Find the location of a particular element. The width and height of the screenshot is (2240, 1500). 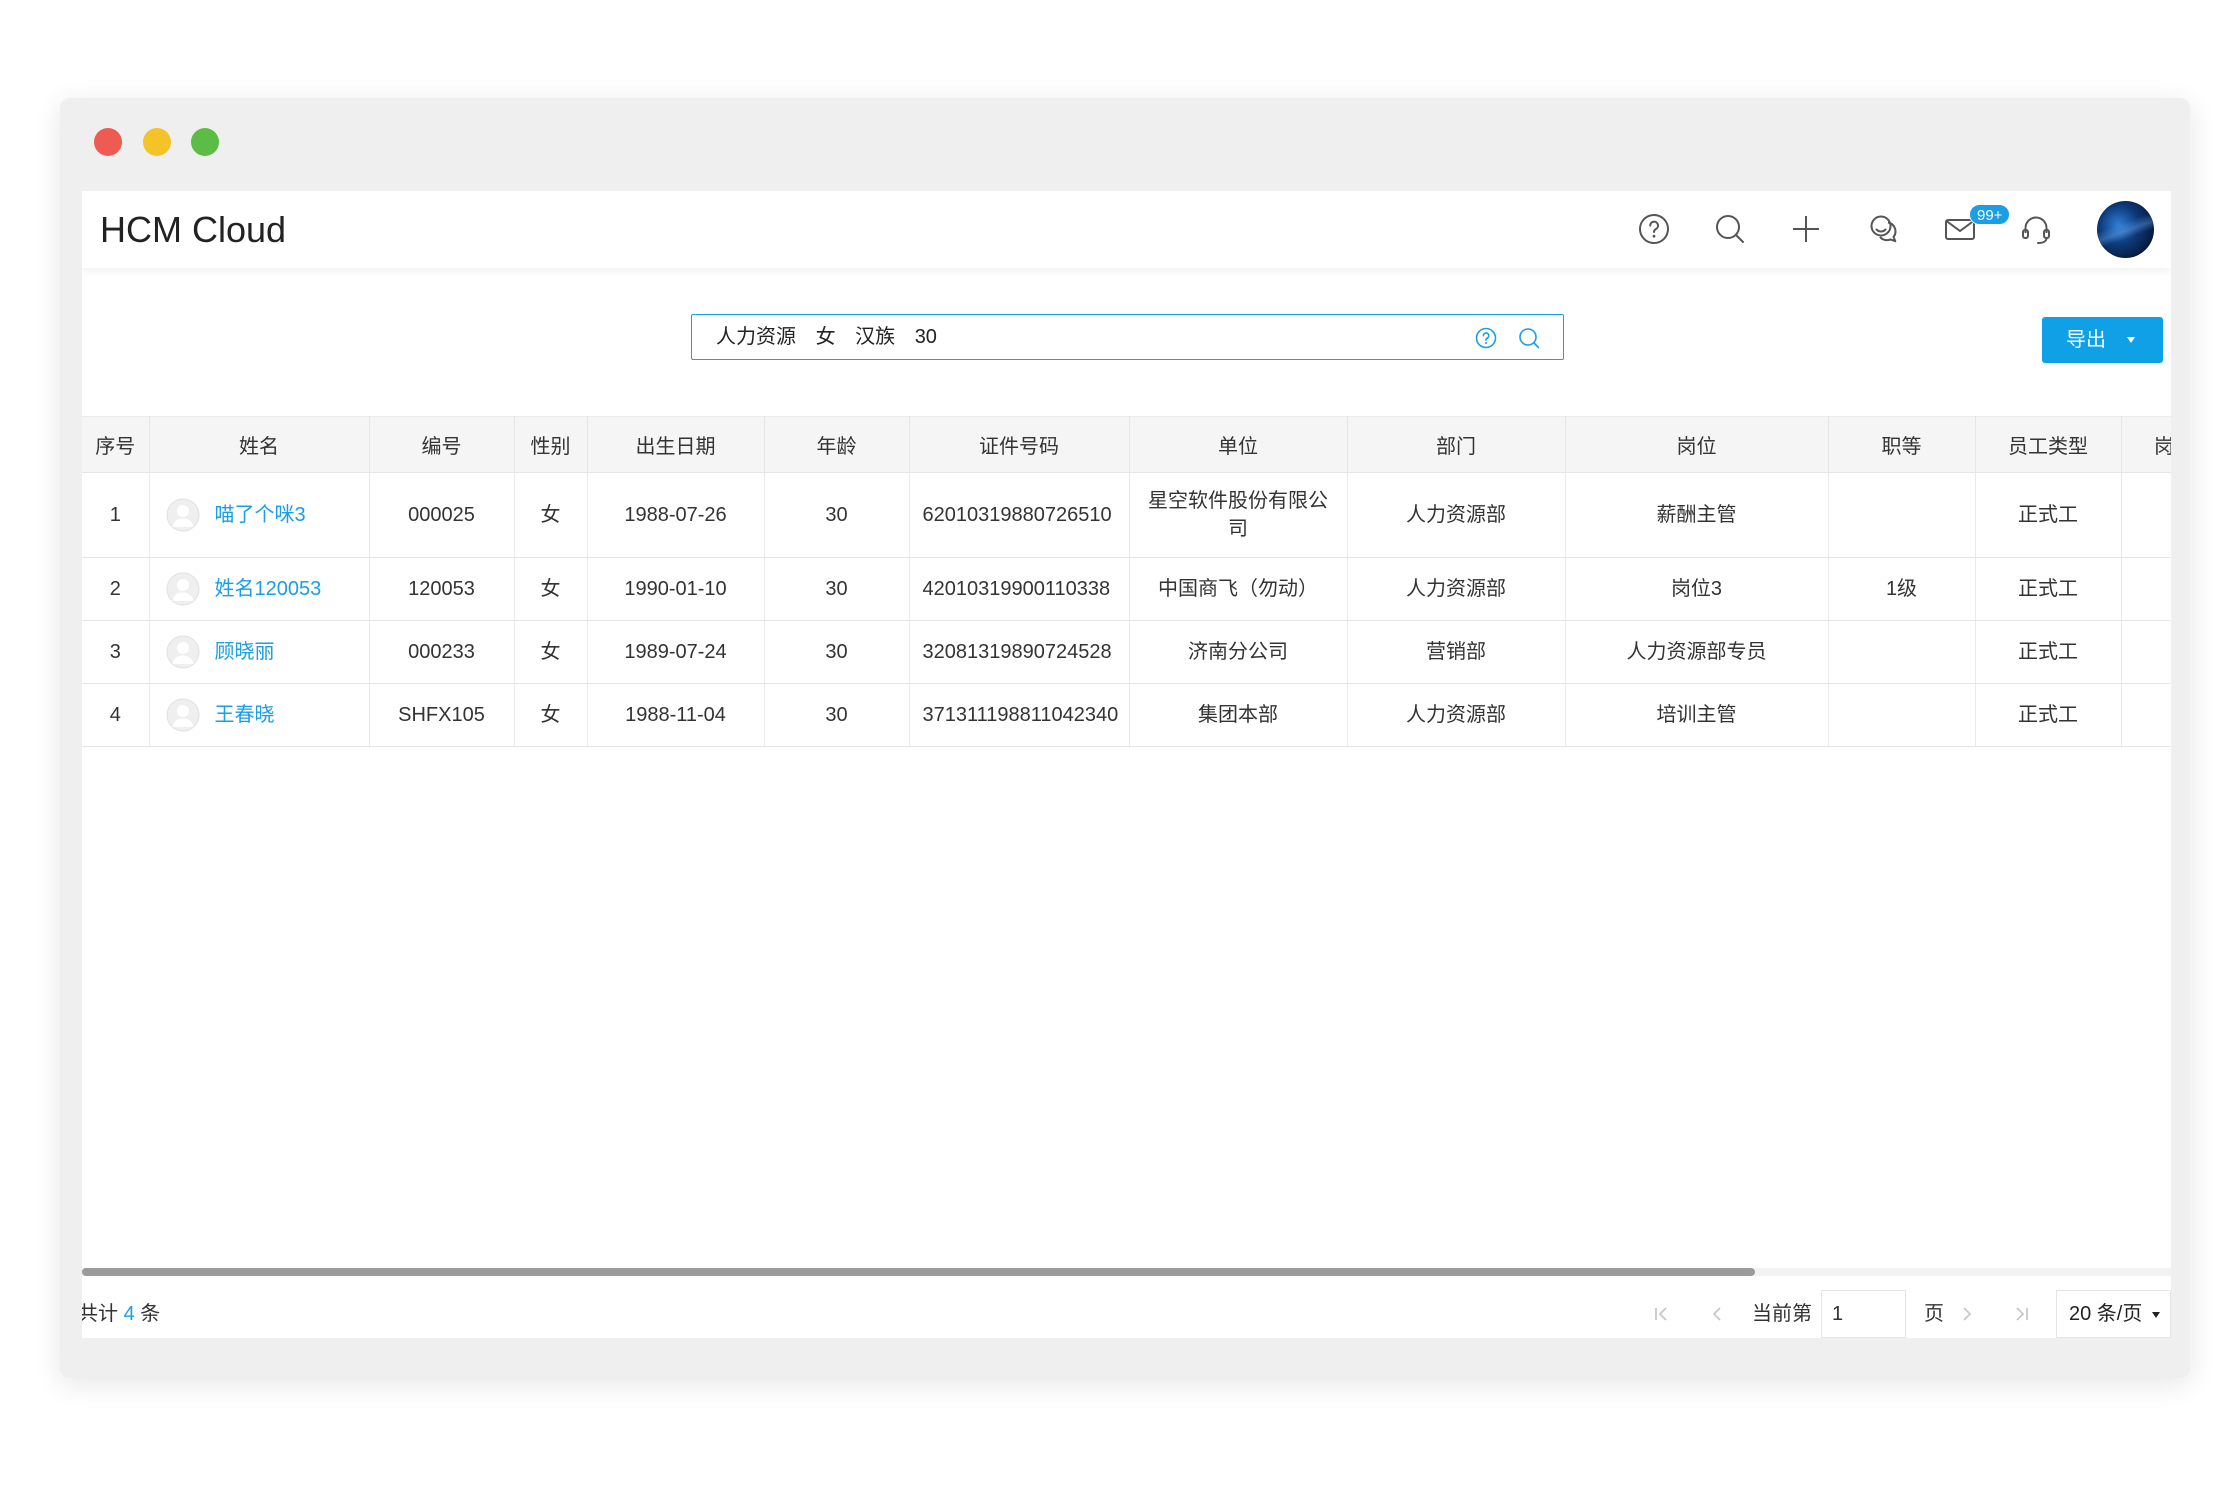

search-token: 汉族 is located at coordinates (875, 337).